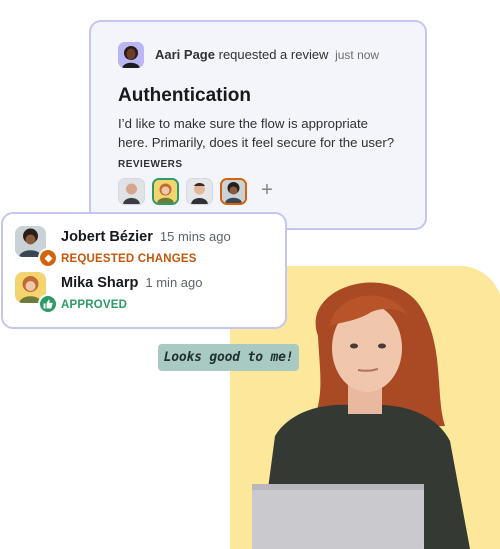 The image size is (500, 549). What do you see at coordinates (233, 191) in the screenshot?
I see `reviewer-avatar-changes` at bounding box center [233, 191].